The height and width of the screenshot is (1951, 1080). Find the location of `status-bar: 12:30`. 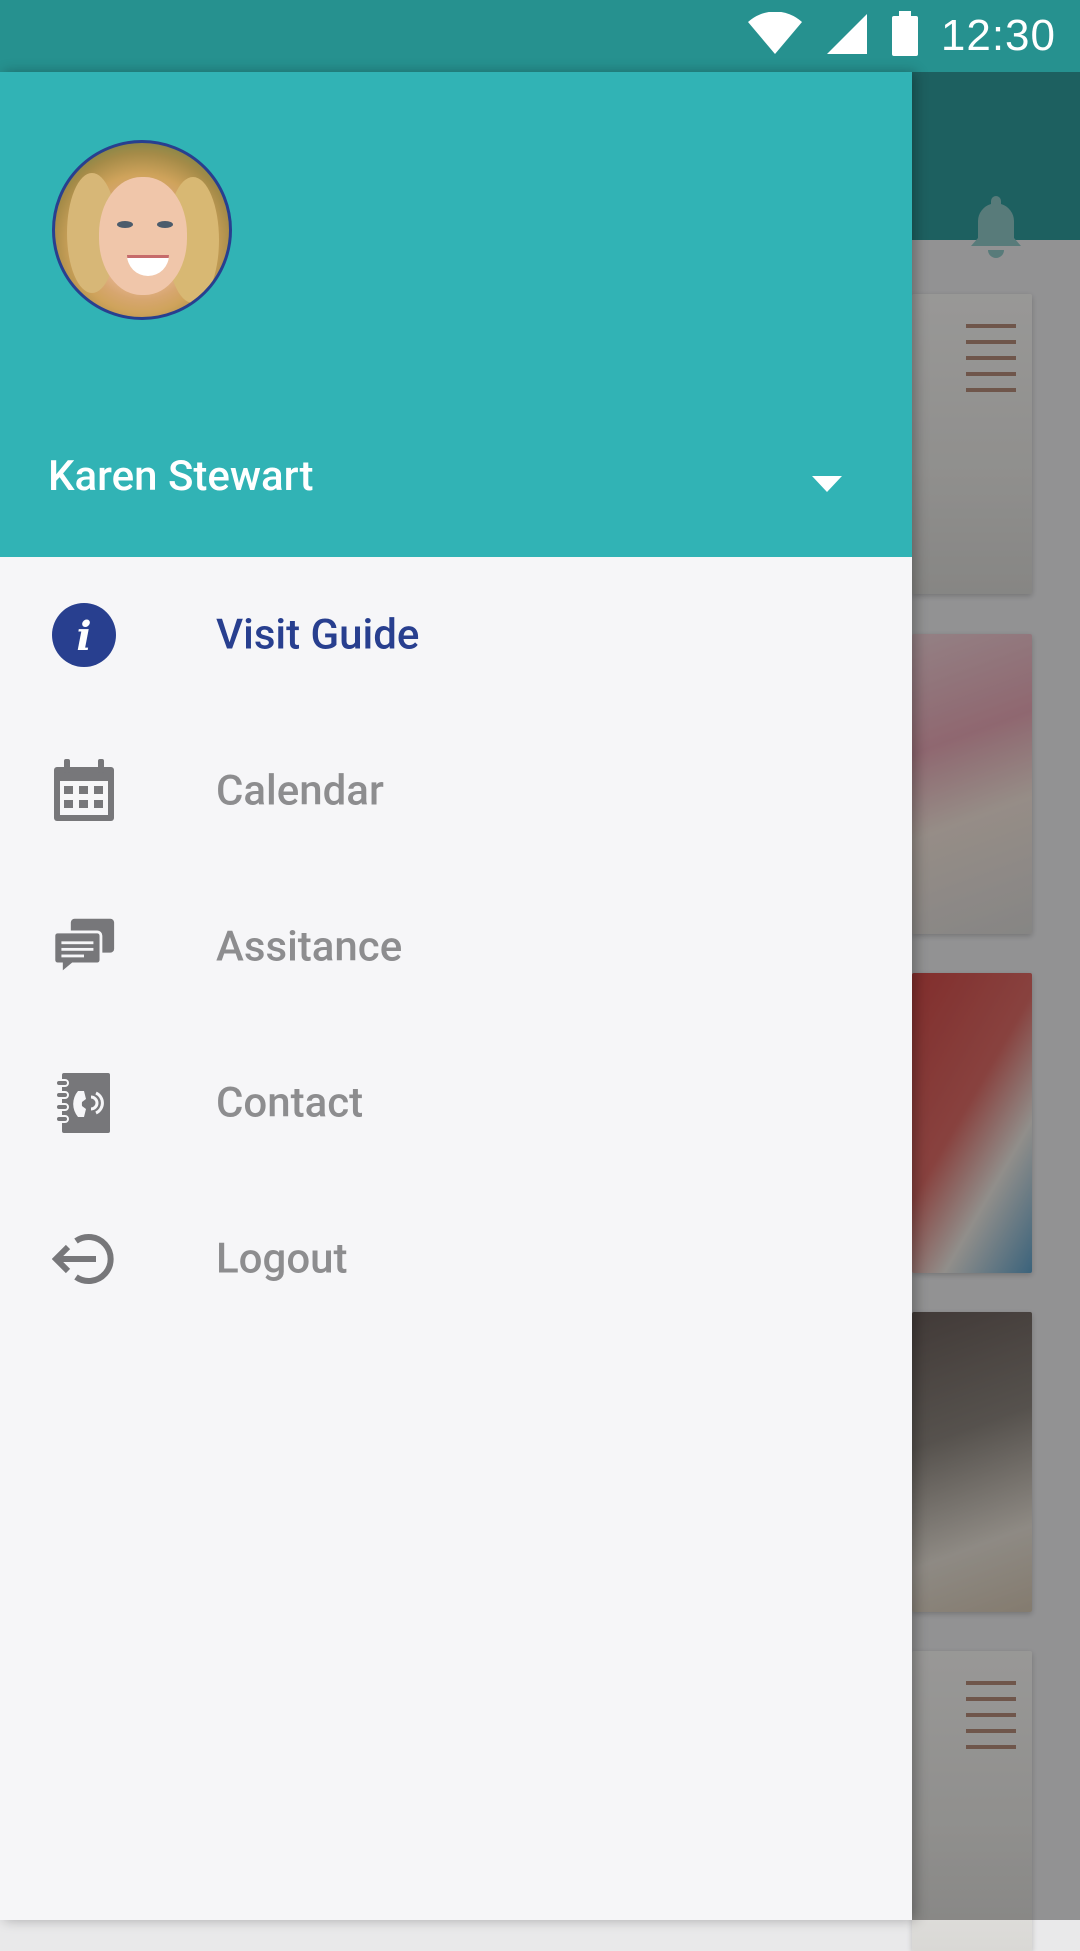

status-bar: 12:30 is located at coordinates (540, 36).